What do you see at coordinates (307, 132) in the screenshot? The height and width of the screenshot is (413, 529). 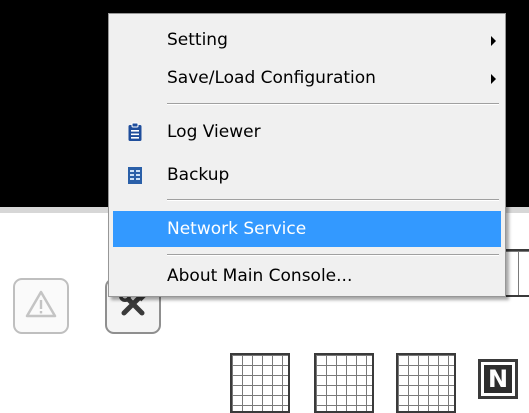 I see `menu-item-log-viewer: Log Viewer` at bounding box center [307, 132].